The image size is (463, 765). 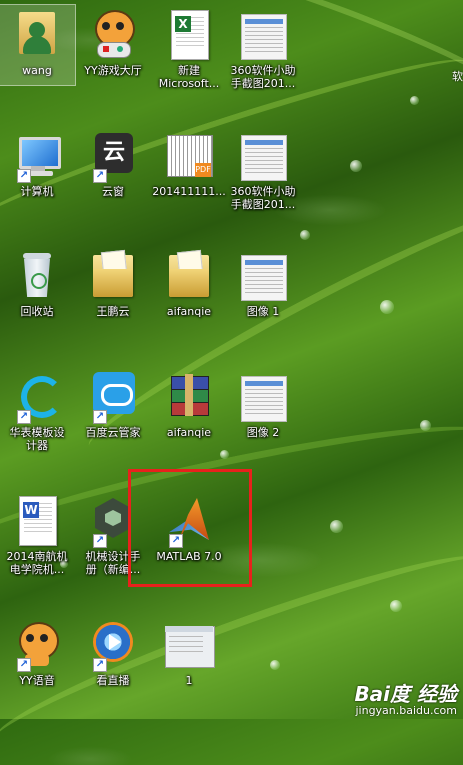 I want to click on winrar-archive-icon, so click(x=189, y=396).